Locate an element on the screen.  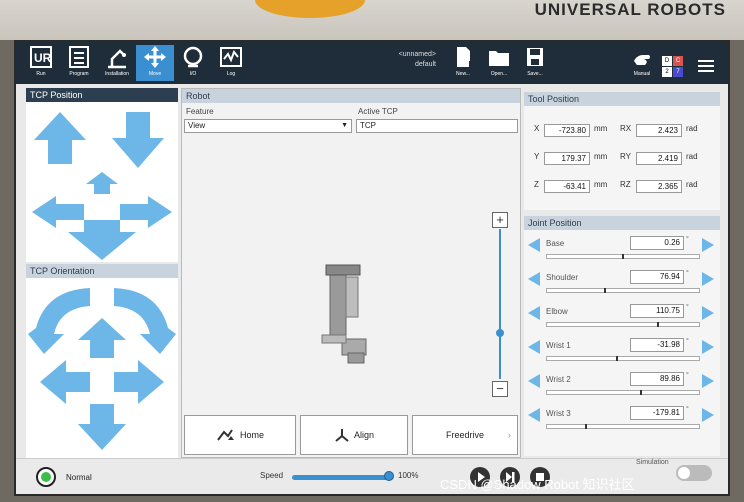
rotate-ccw-arrow-icon is located at coordinates (59, 321).